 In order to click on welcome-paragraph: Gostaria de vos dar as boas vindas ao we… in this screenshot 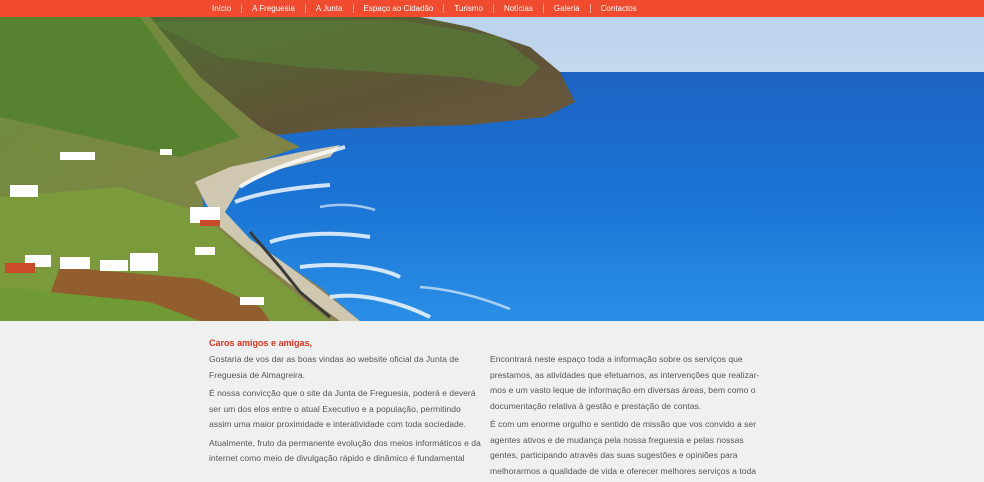, I will do `click(334, 367)`.